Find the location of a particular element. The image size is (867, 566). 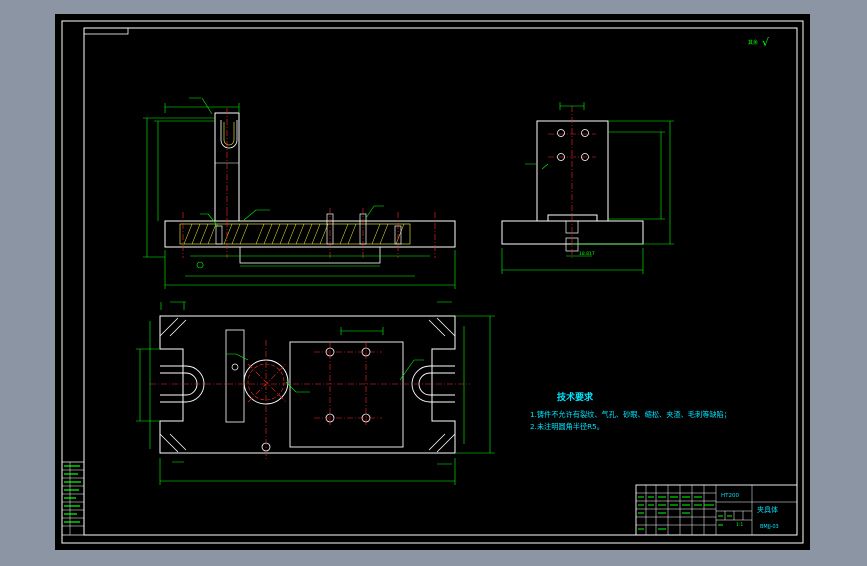

scale: 1:1 is located at coordinates (739, 525).